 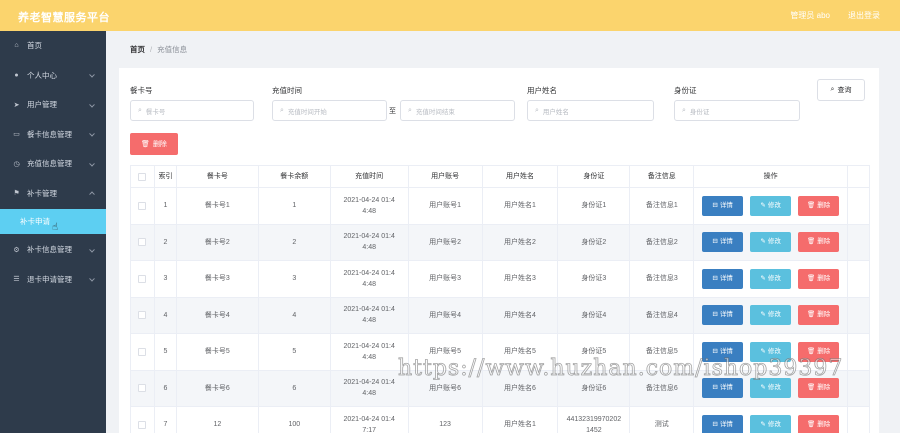 What do you see at coordinates (521, 279) in the screenshot?
I see `cell-user-name: 用户姓名3` at bounding box center [521, 279].